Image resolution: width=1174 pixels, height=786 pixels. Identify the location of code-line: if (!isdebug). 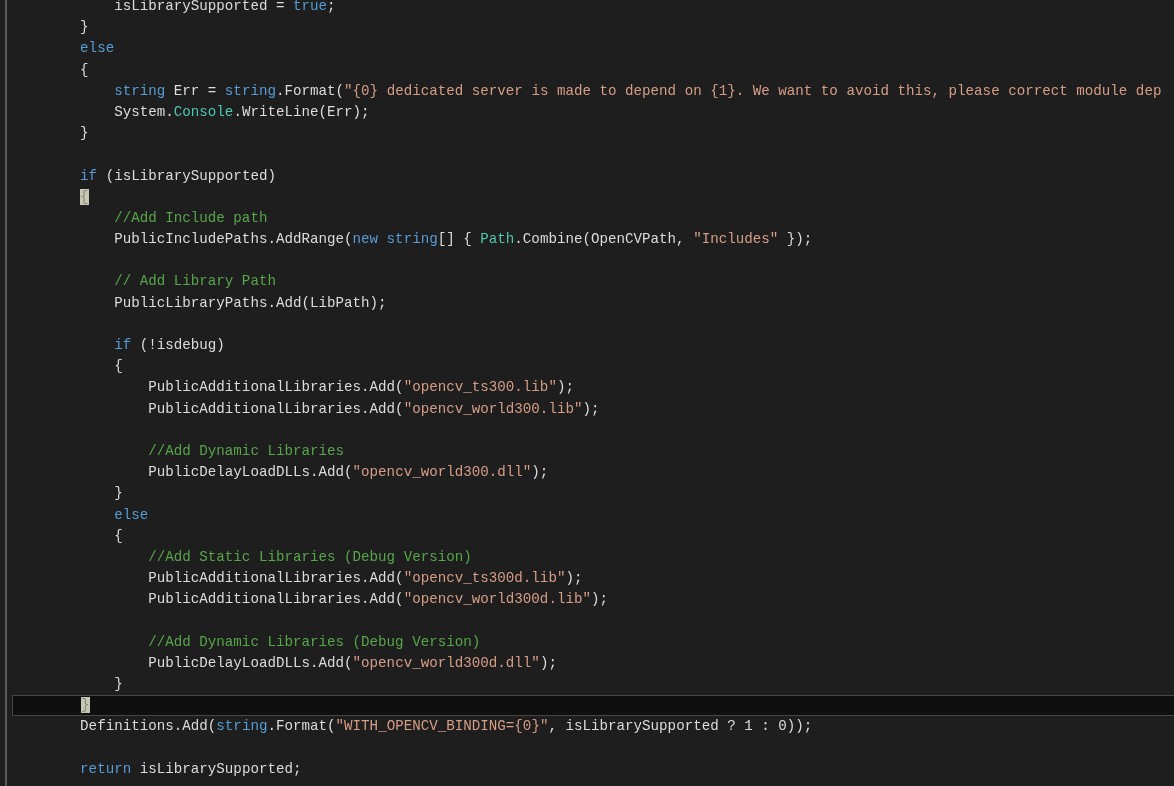
(169, 345).